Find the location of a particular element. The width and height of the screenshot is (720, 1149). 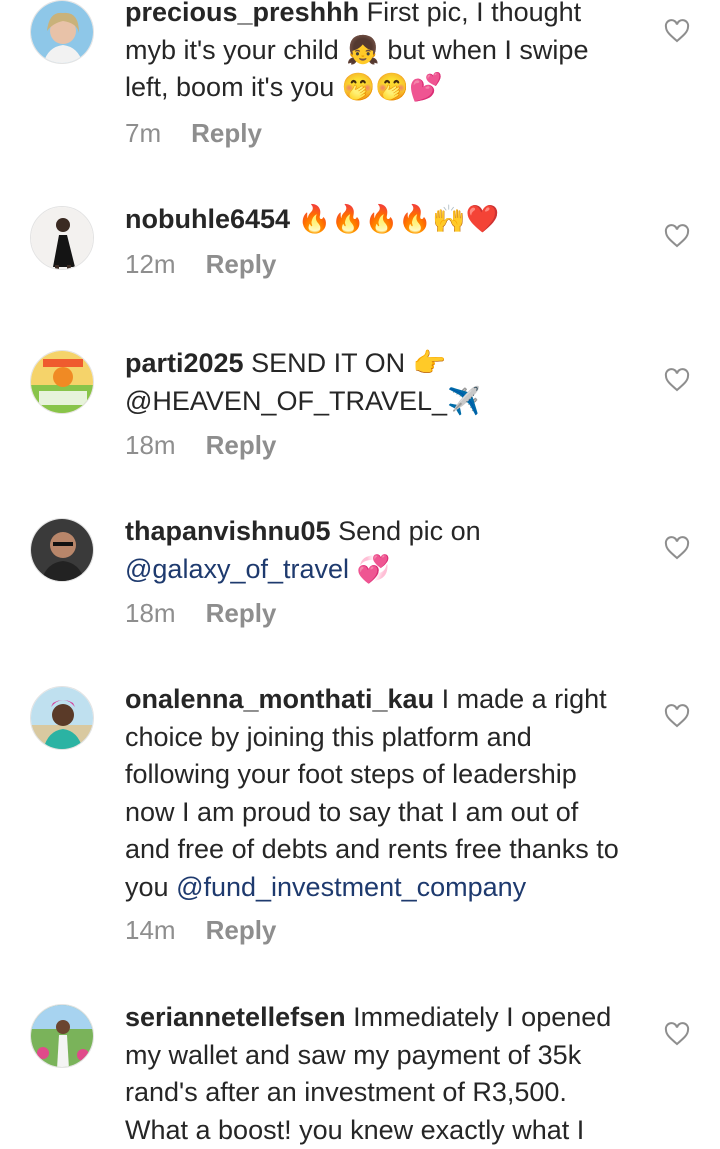

mention-link: @fund_investment_company is located at coordinates (351, 887).